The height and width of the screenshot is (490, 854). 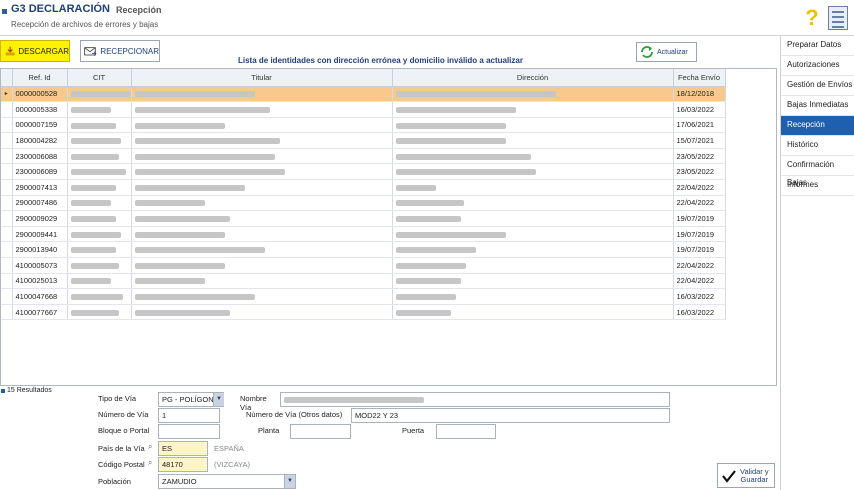 What do you see at coordinates (40, 187) in the screenshot?
I see `cell-ref-id: 2900007413` at bounding box center [40, 187].